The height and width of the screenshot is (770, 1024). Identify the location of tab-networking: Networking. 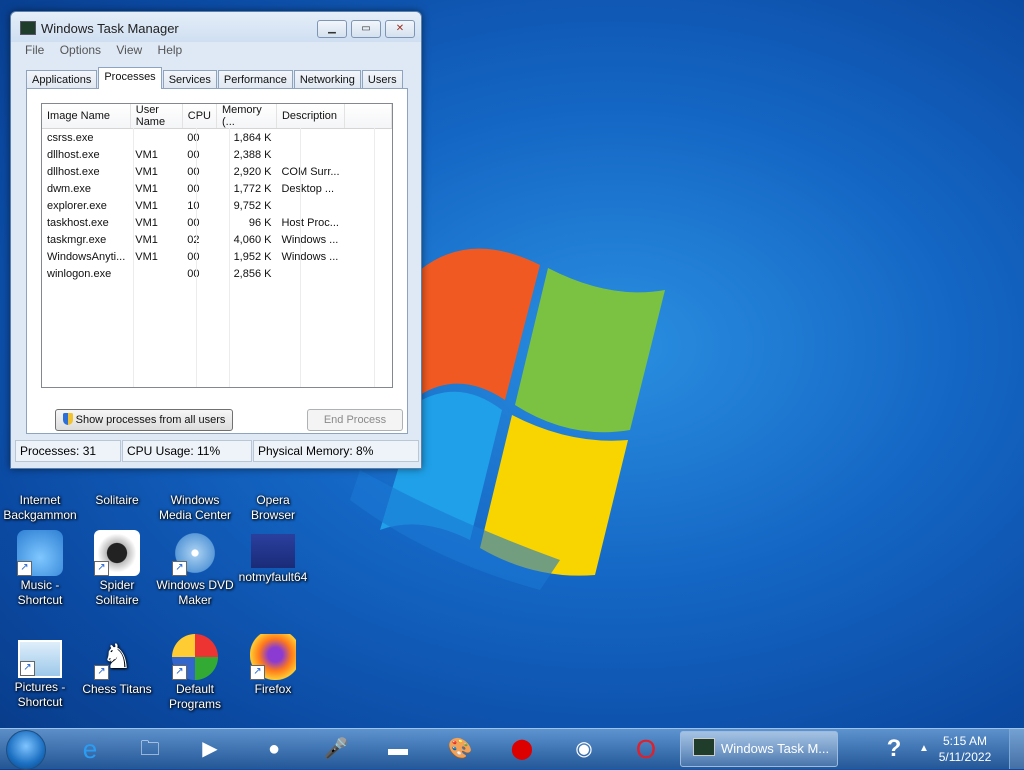
(327, 79).